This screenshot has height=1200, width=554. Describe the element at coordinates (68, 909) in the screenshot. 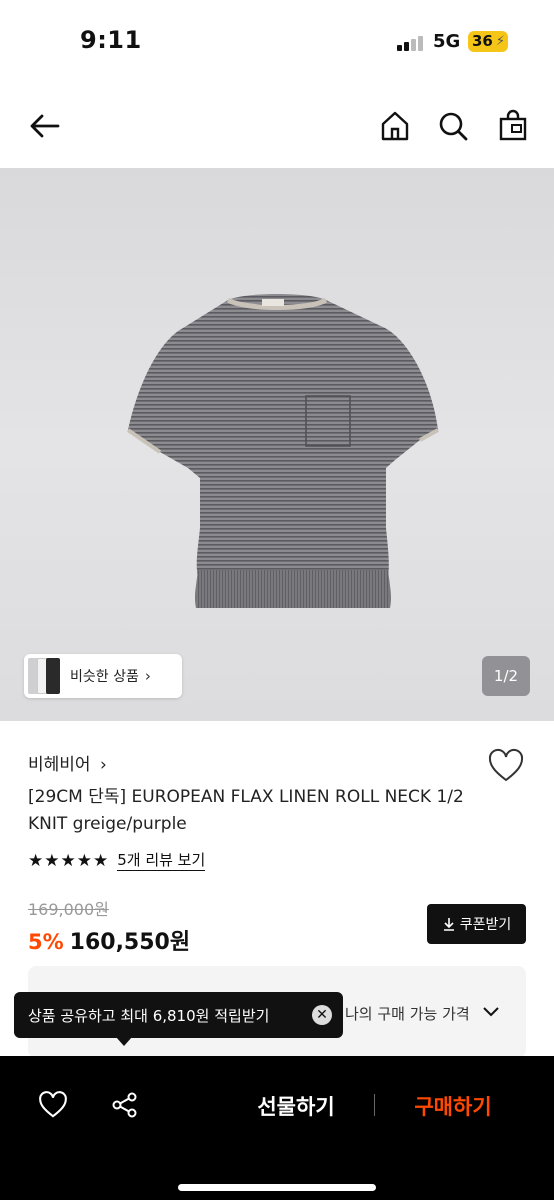

I see `original-price: 169,000원` at that location.